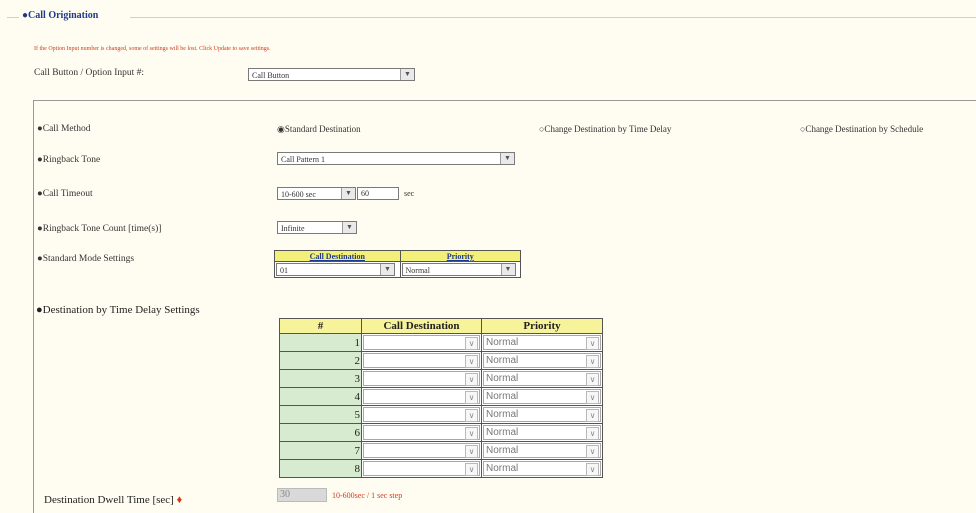 Image resolution: width=976 pixels, height=513 pixels. Describe the element at coordinates (331, 74) in the screenshot. I see `call-button-select: Call Button ▼` at that location.